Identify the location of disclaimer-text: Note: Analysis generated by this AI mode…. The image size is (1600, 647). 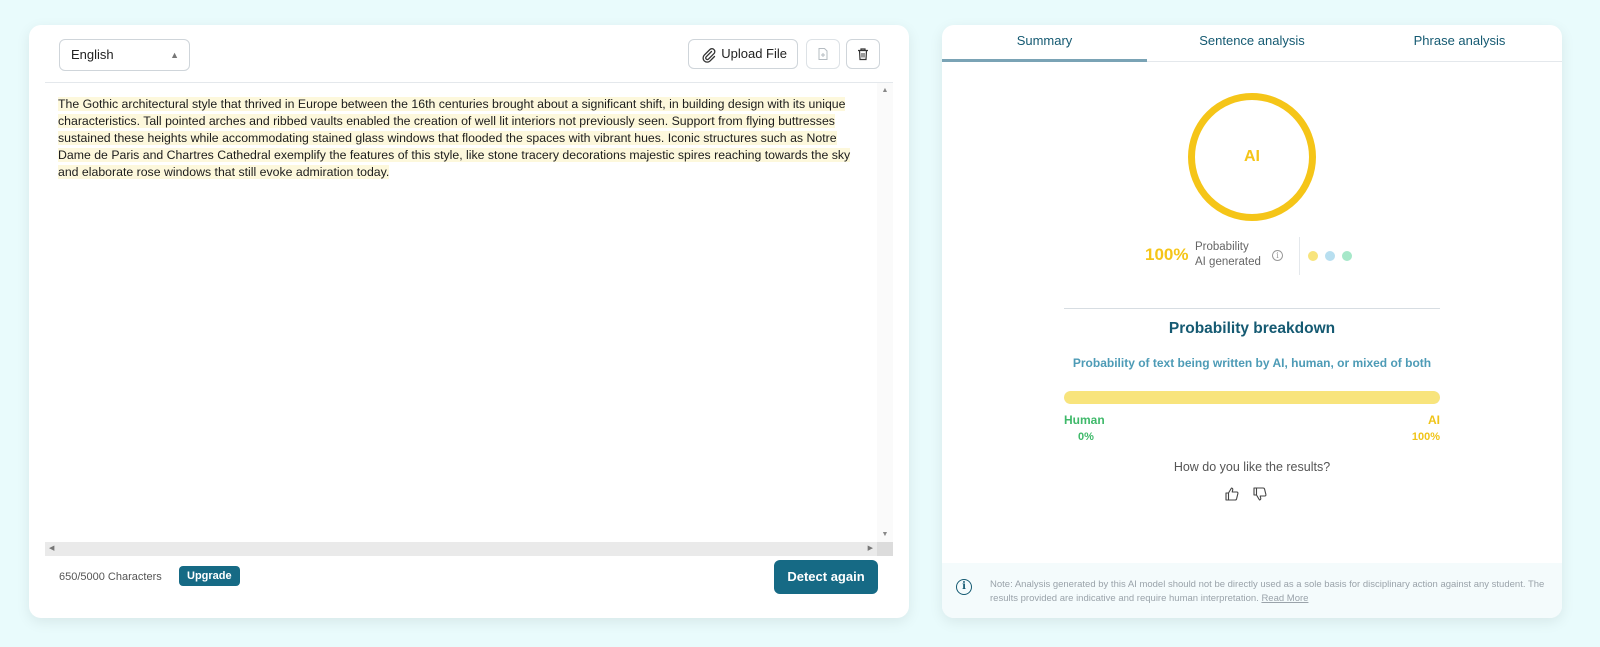
(1267, 592).